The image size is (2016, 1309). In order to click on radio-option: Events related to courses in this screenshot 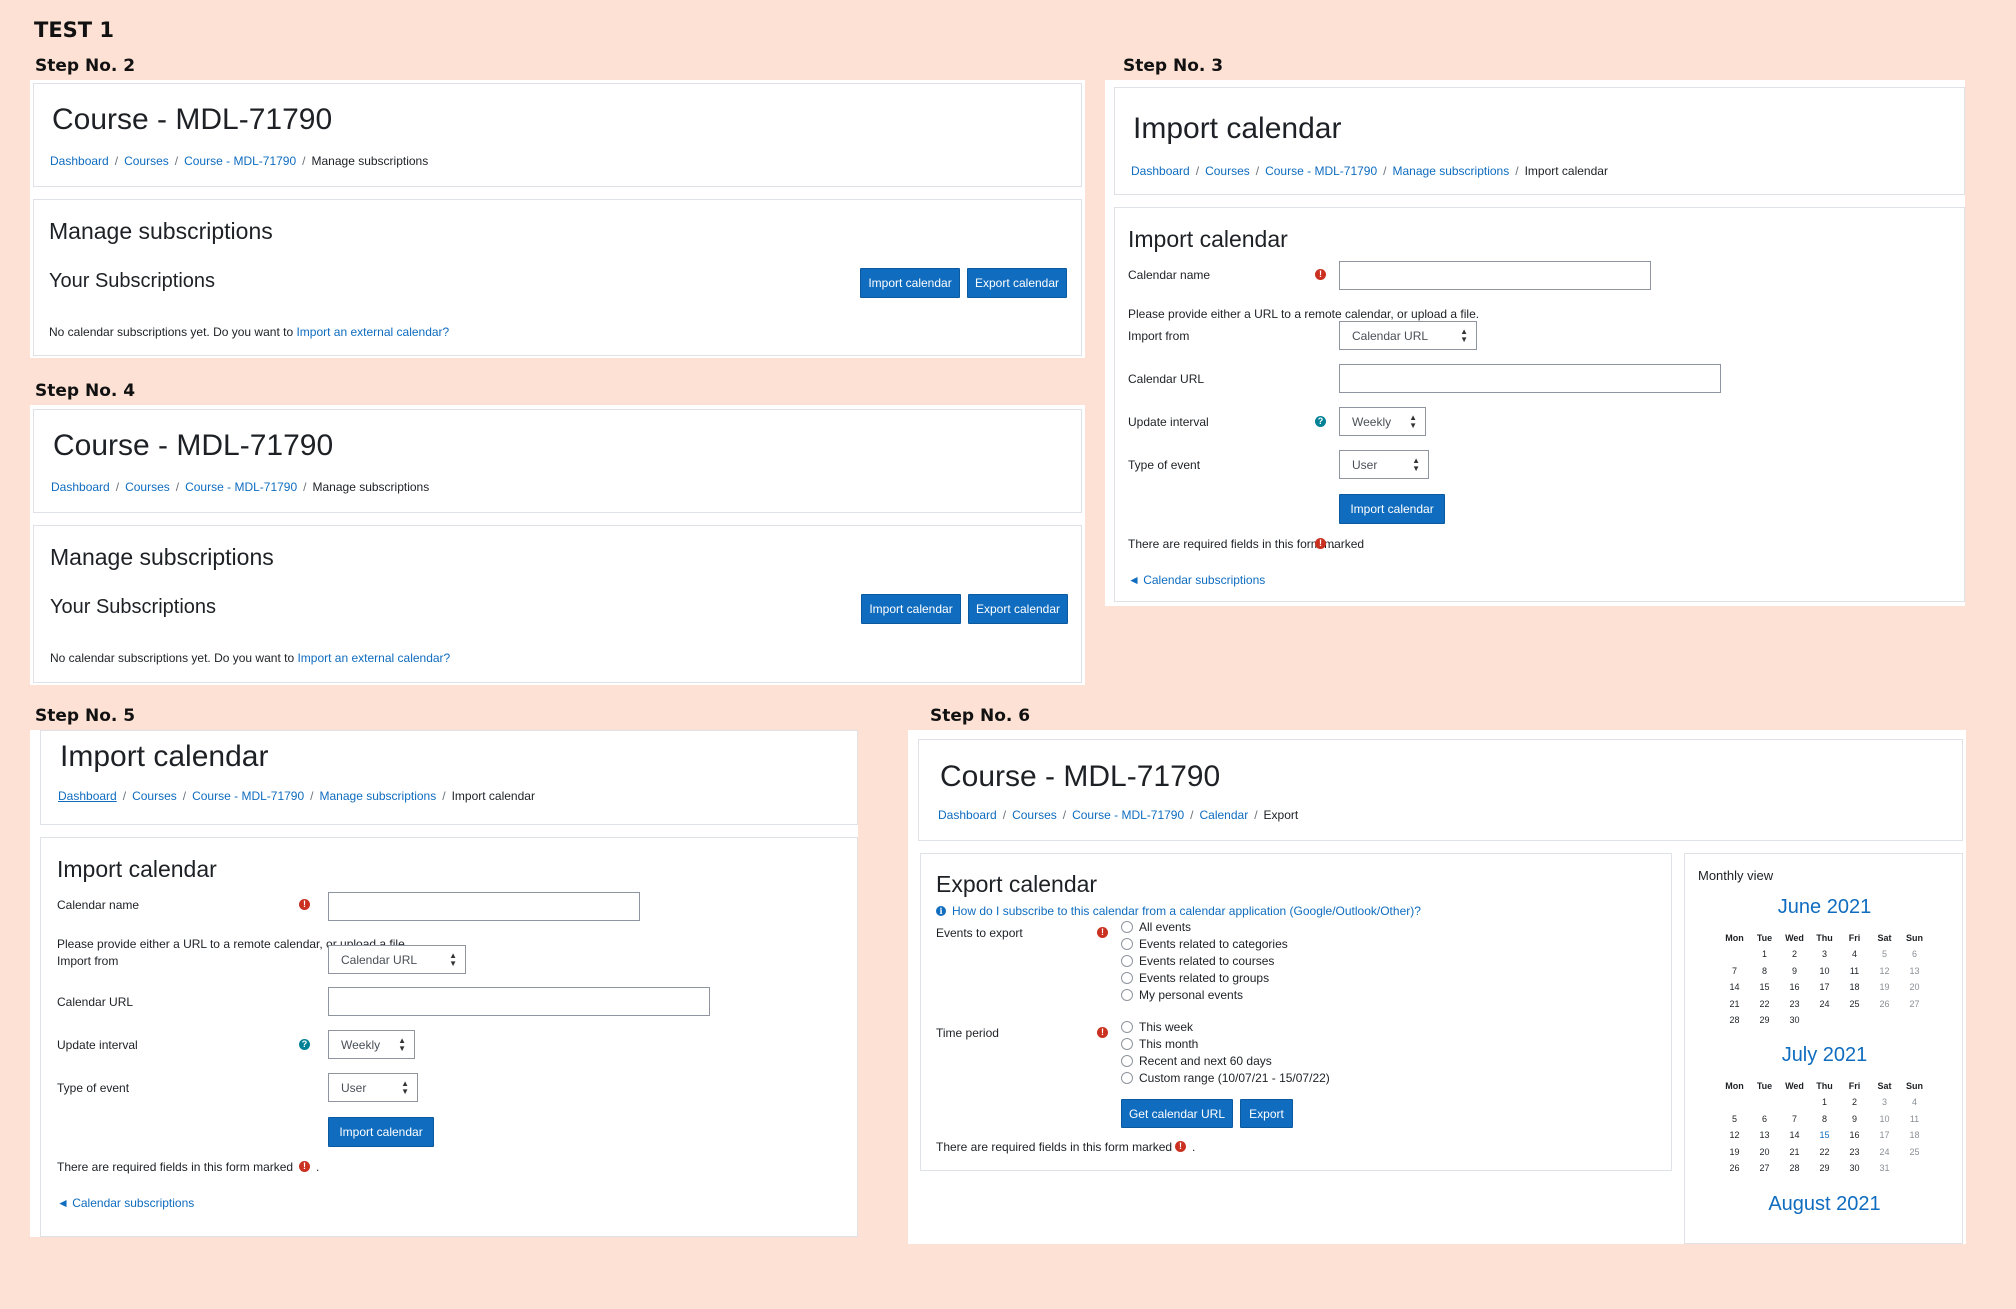, I will do `click(1204, 960)`.